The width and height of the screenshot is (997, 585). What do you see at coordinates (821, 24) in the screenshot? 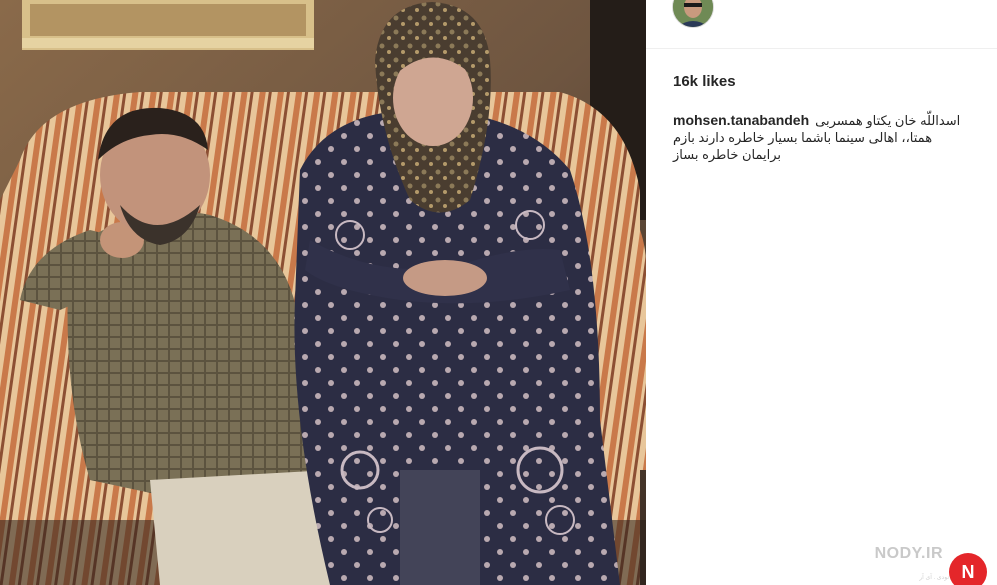
I see `post-header` at bounding box center [821, 24].